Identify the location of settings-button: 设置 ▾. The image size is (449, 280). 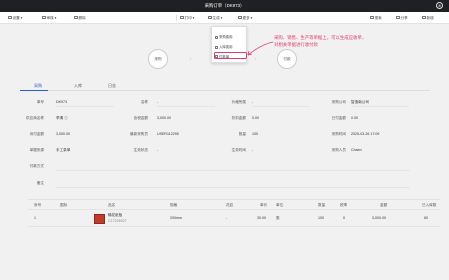
(15, 18).